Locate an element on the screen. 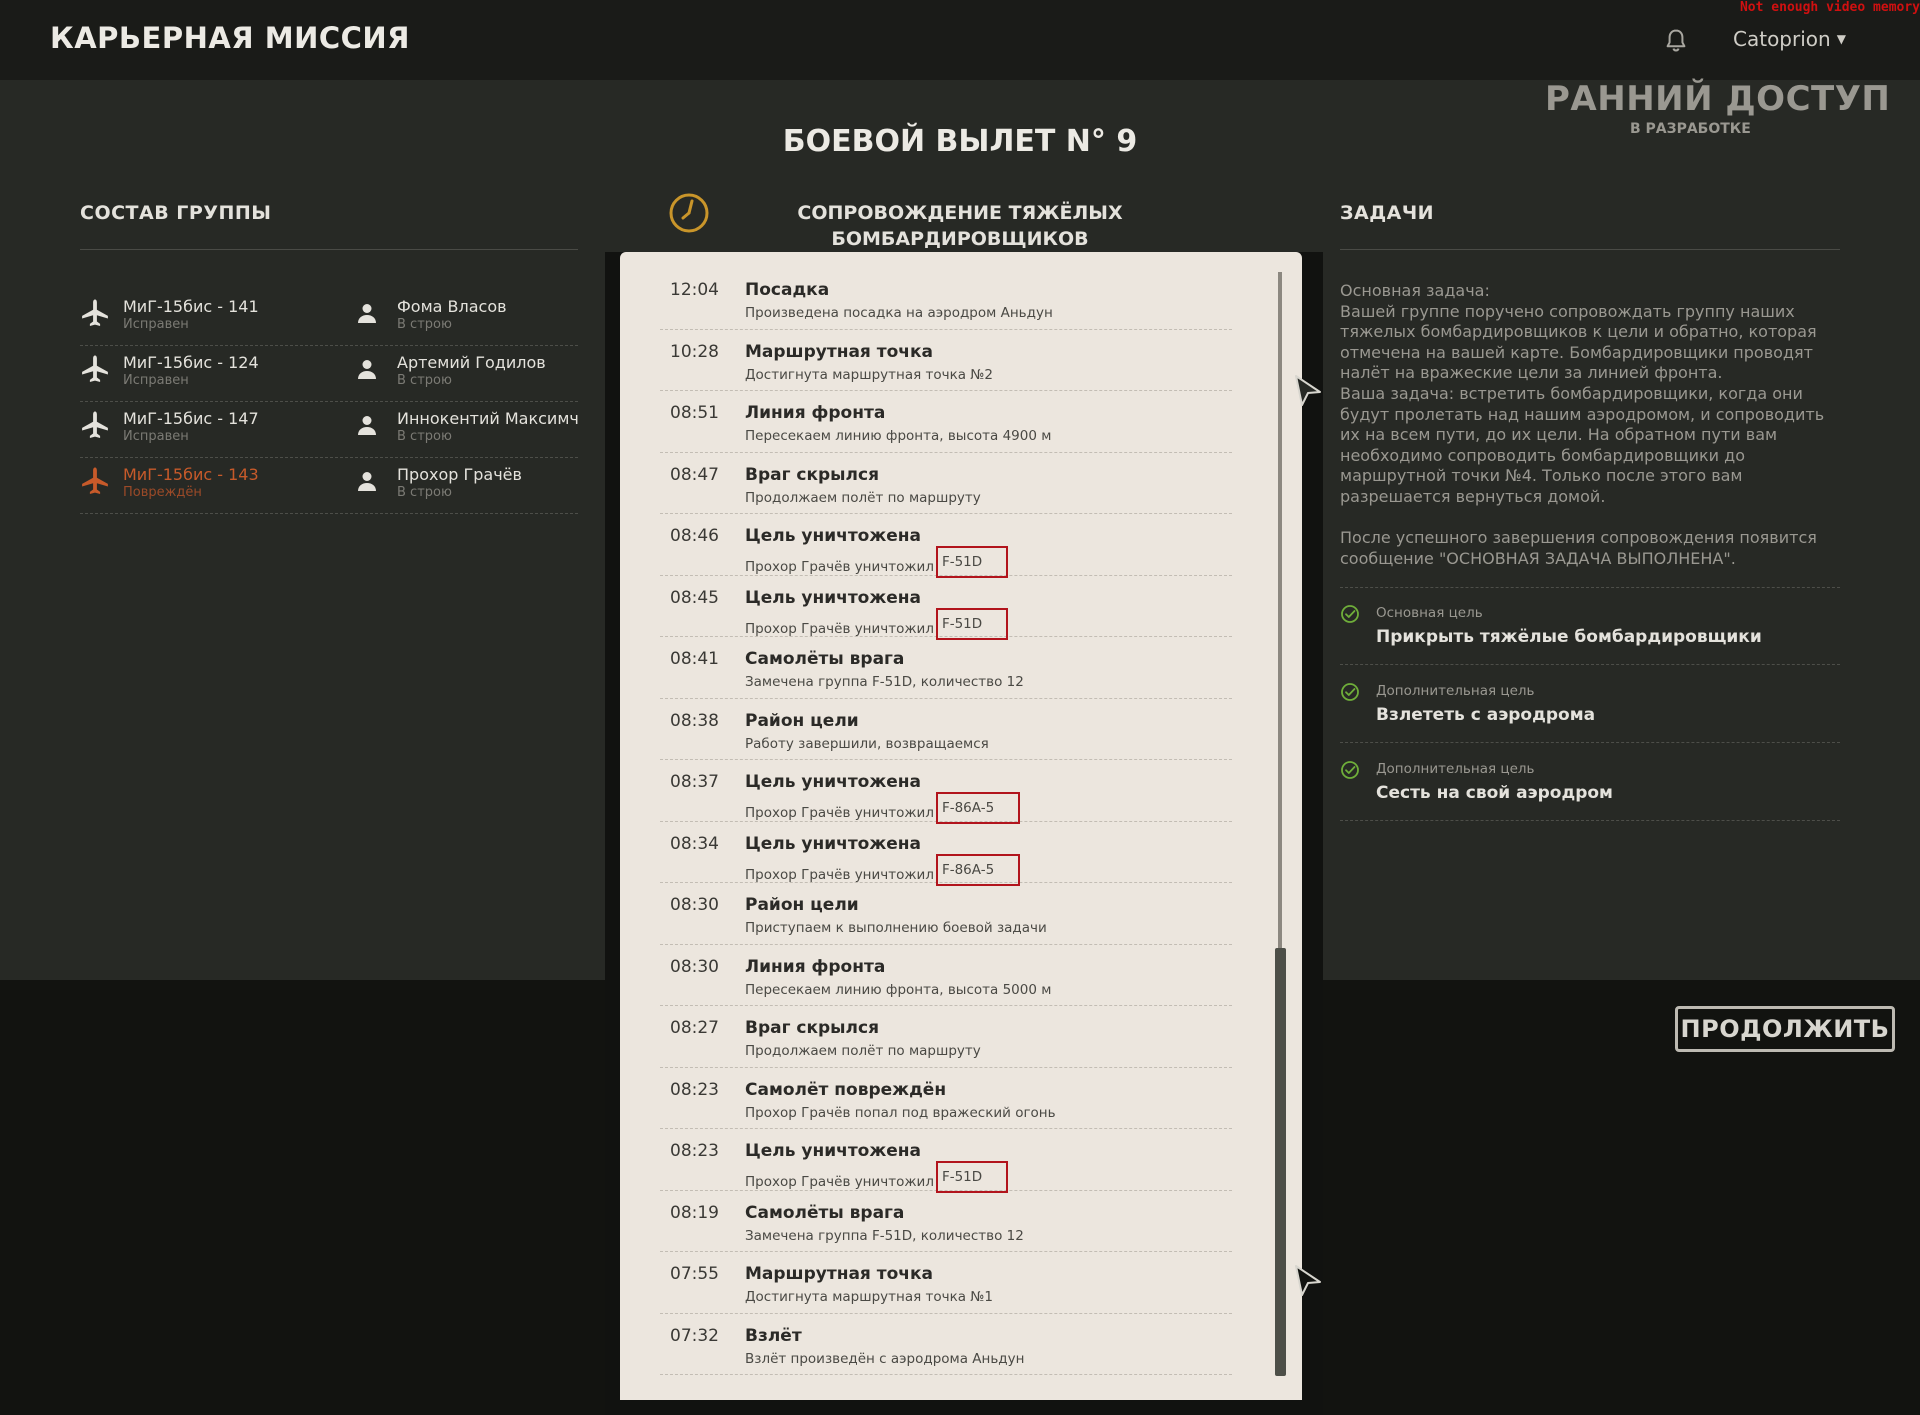  log-title: Самолёт повреждён is located at coordinates (846, 1089).